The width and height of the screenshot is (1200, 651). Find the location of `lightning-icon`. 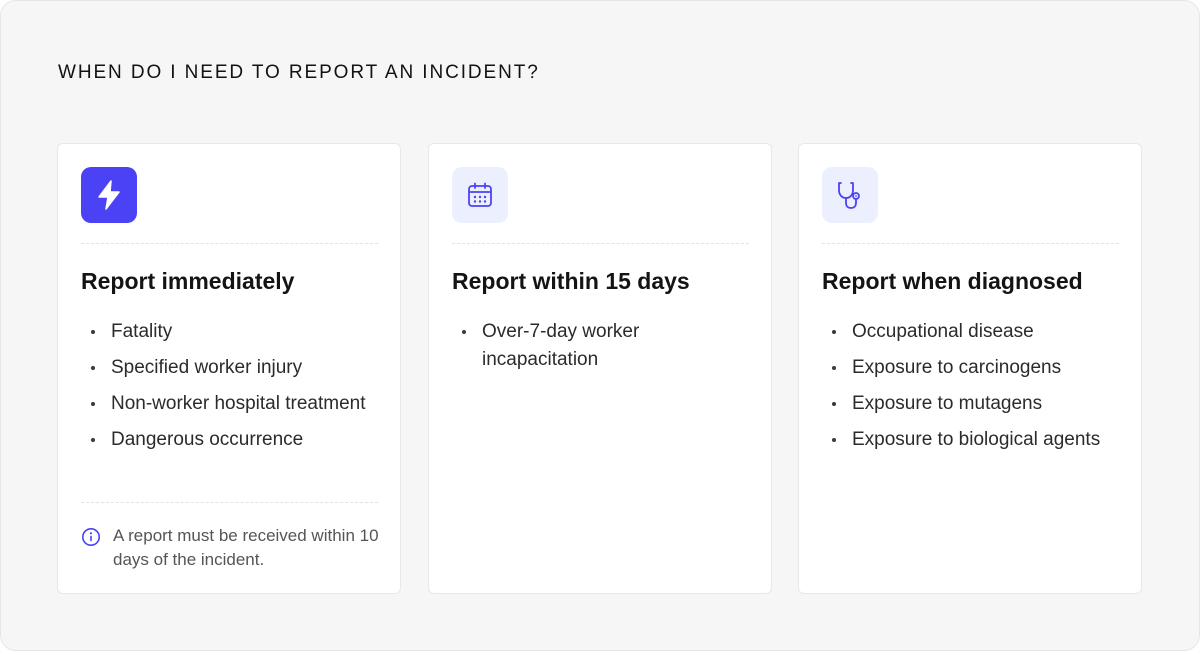

lightning-icon is located at coordinates (109, 195).